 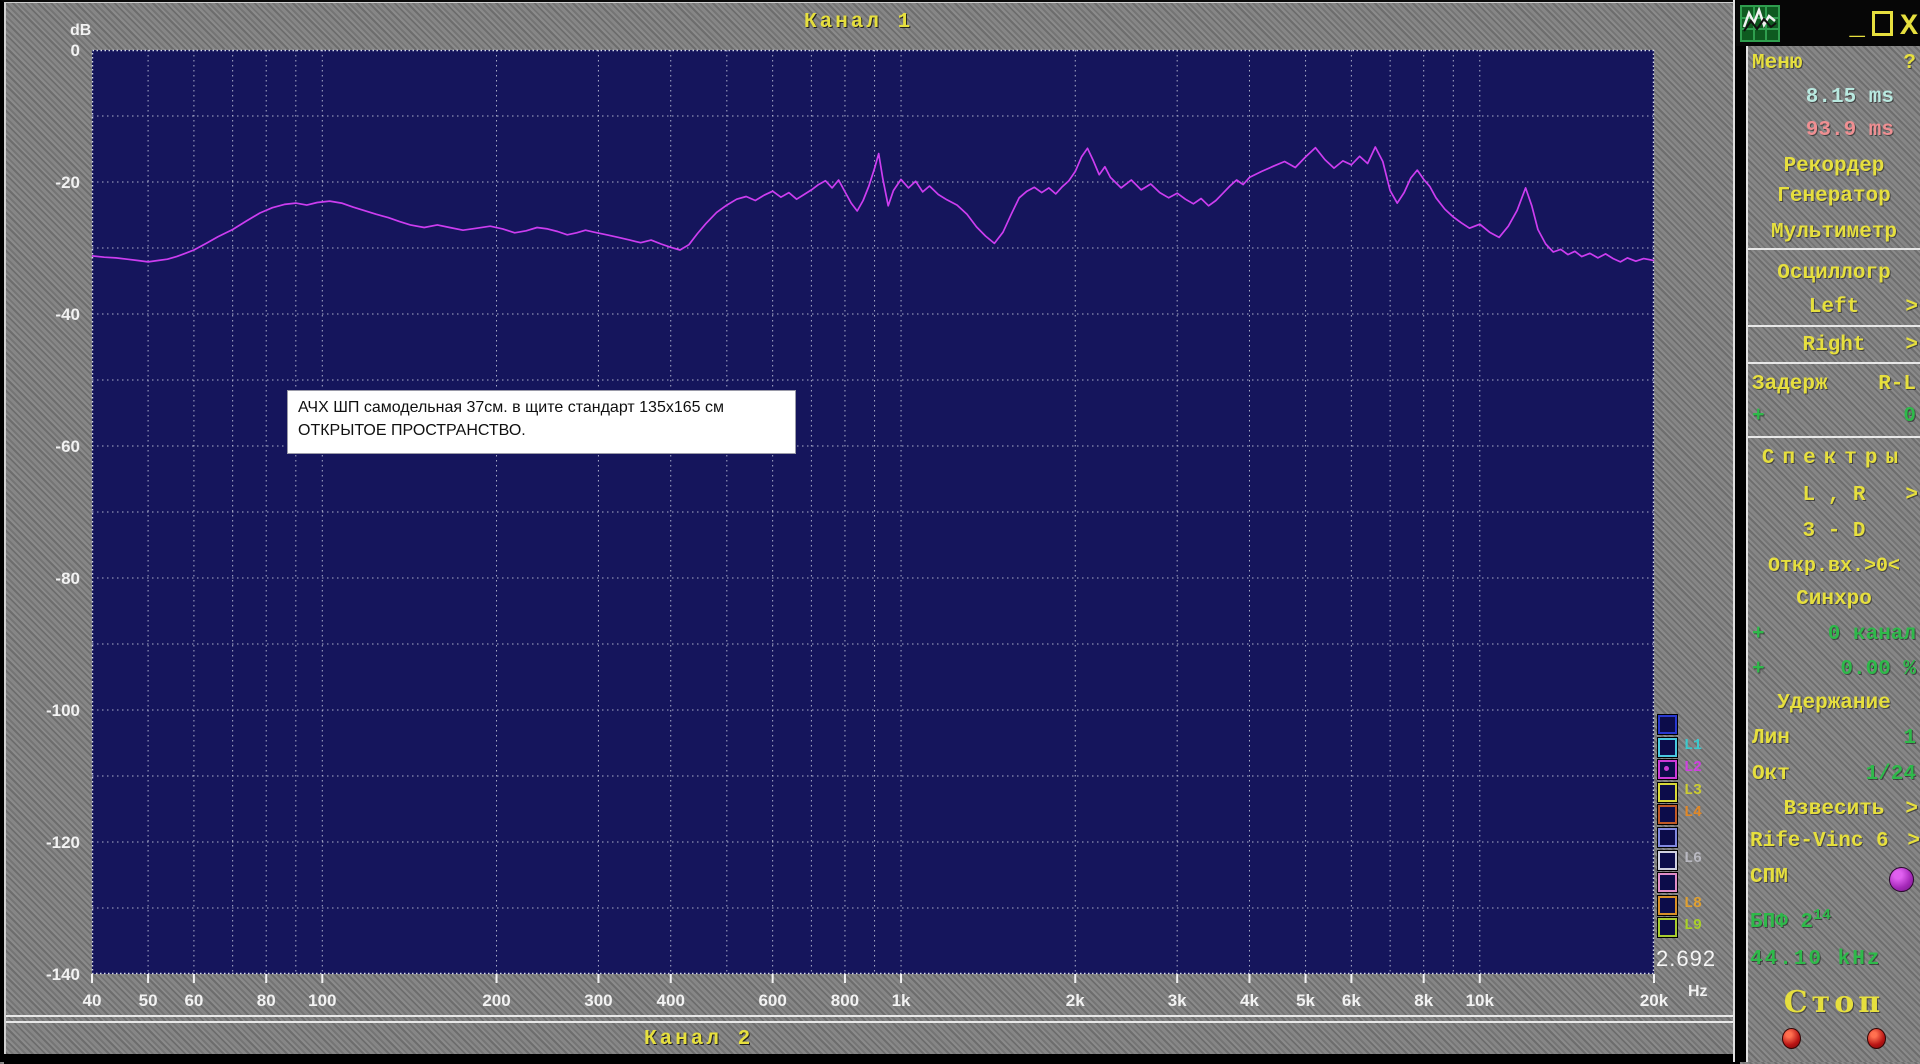 What do you see at coordinates (1897, 384) in the screenshot?
I see `delay-rl-label: R-L` at bounding box center [1897, 384].